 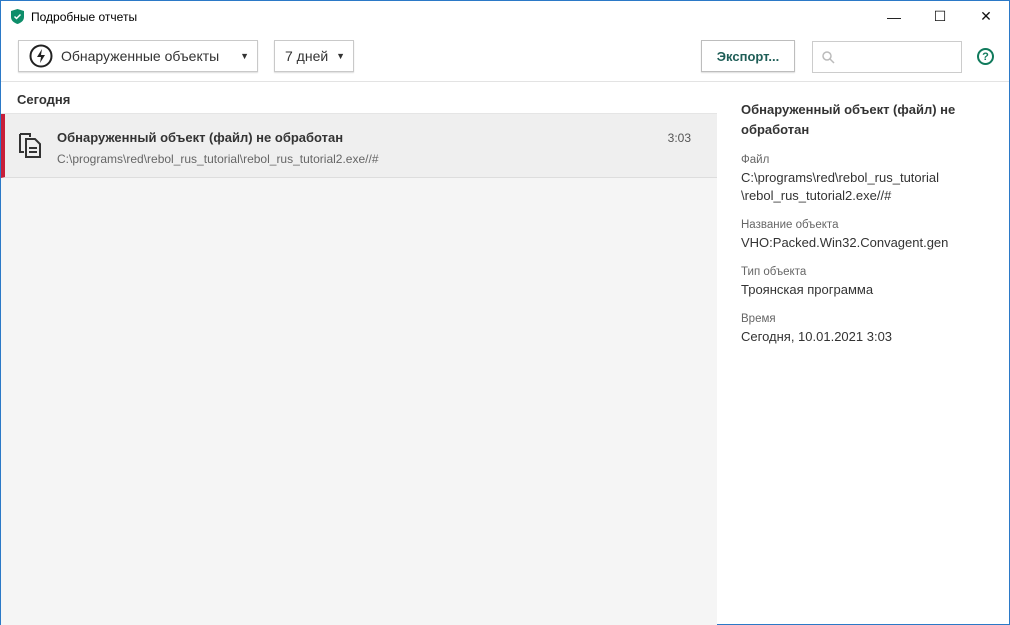 I want to click on item-title: Обнаруженный объект (файл) не обработан, so click(x=200, y=137).